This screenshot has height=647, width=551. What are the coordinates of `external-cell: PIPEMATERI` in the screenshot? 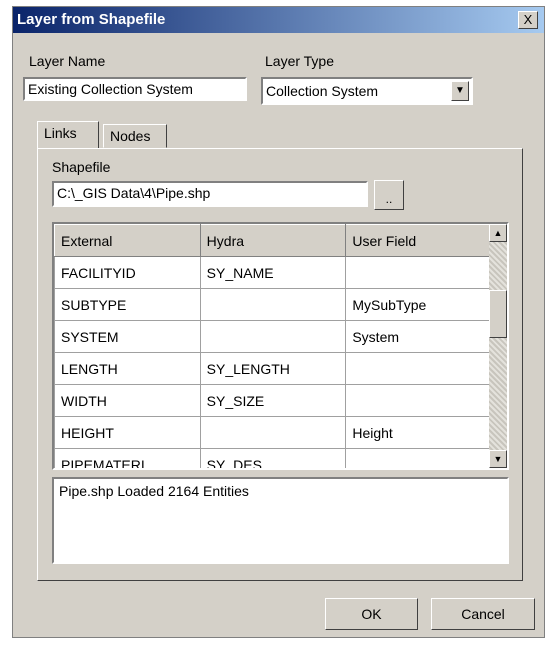 It's located at (127, 458).